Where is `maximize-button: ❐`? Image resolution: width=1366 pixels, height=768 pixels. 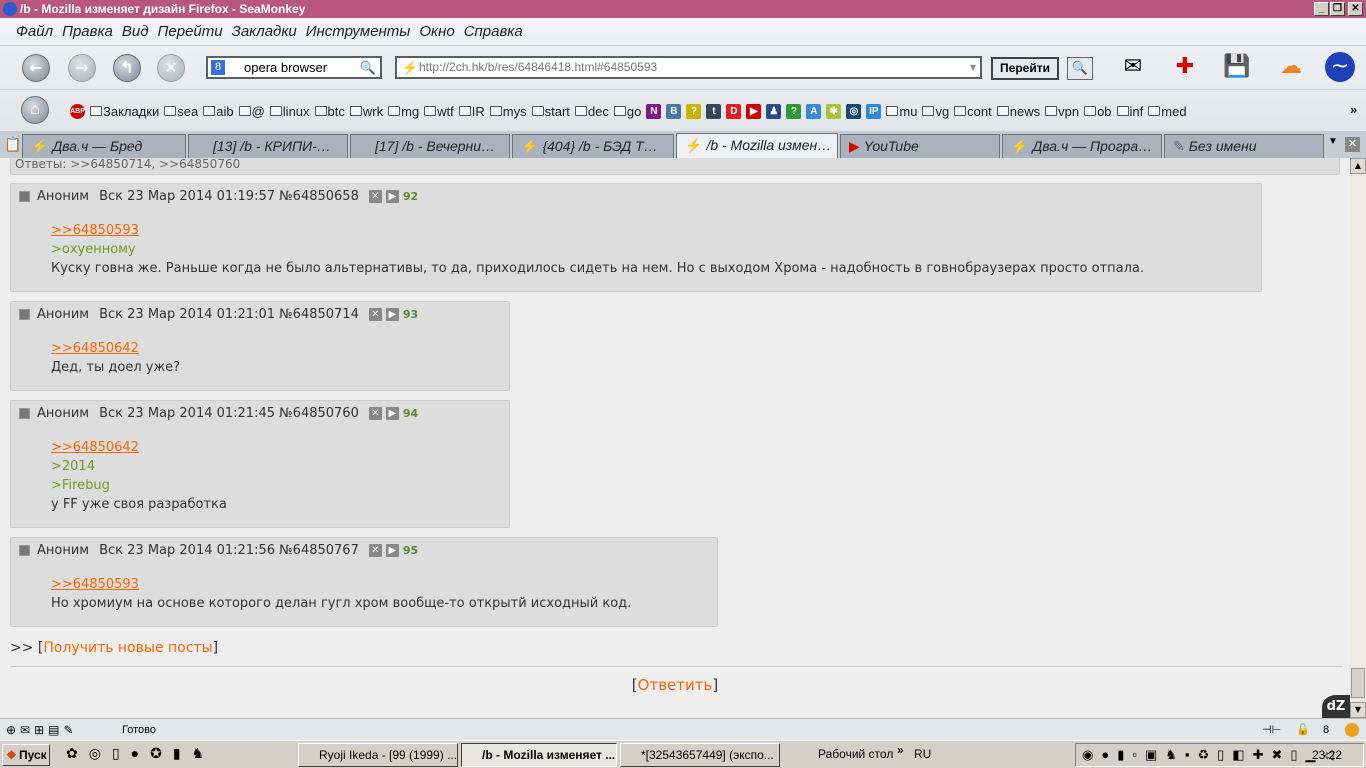
maximize-button: ❐ is located at coordinates (1337, 9).